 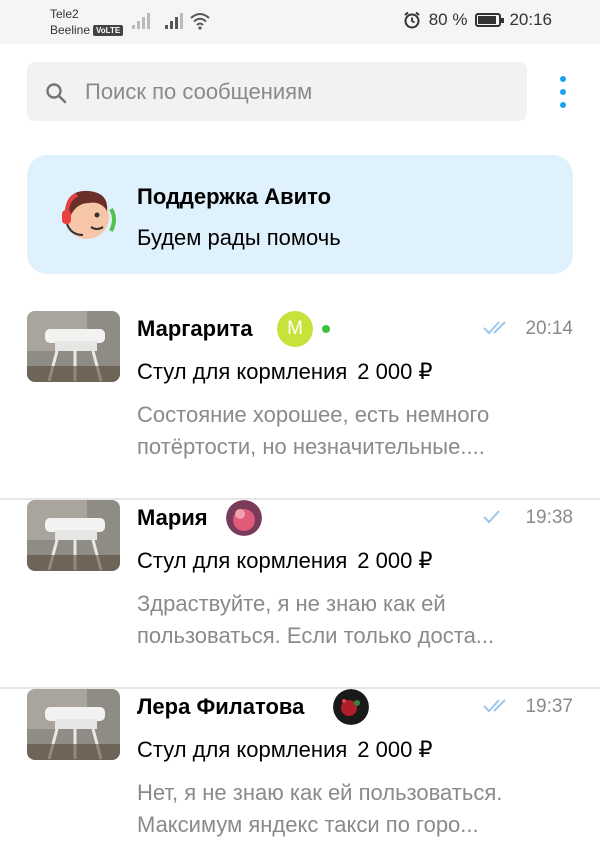 I want to click on contact-name: Маргарита, so click(x=195, y=328).